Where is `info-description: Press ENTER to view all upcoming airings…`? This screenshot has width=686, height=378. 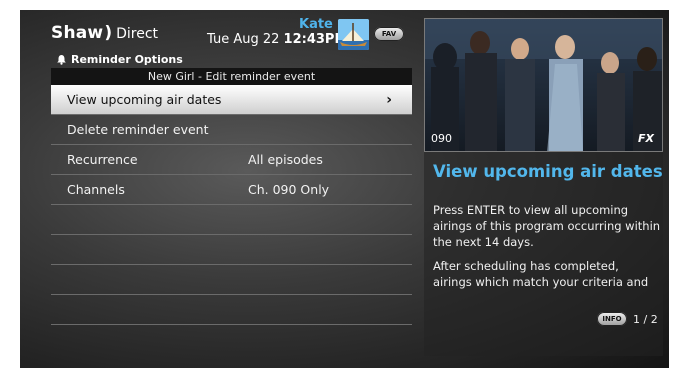
info-description: Press ENTER to view all upcoming airings… is located at coordinates (547, 246).